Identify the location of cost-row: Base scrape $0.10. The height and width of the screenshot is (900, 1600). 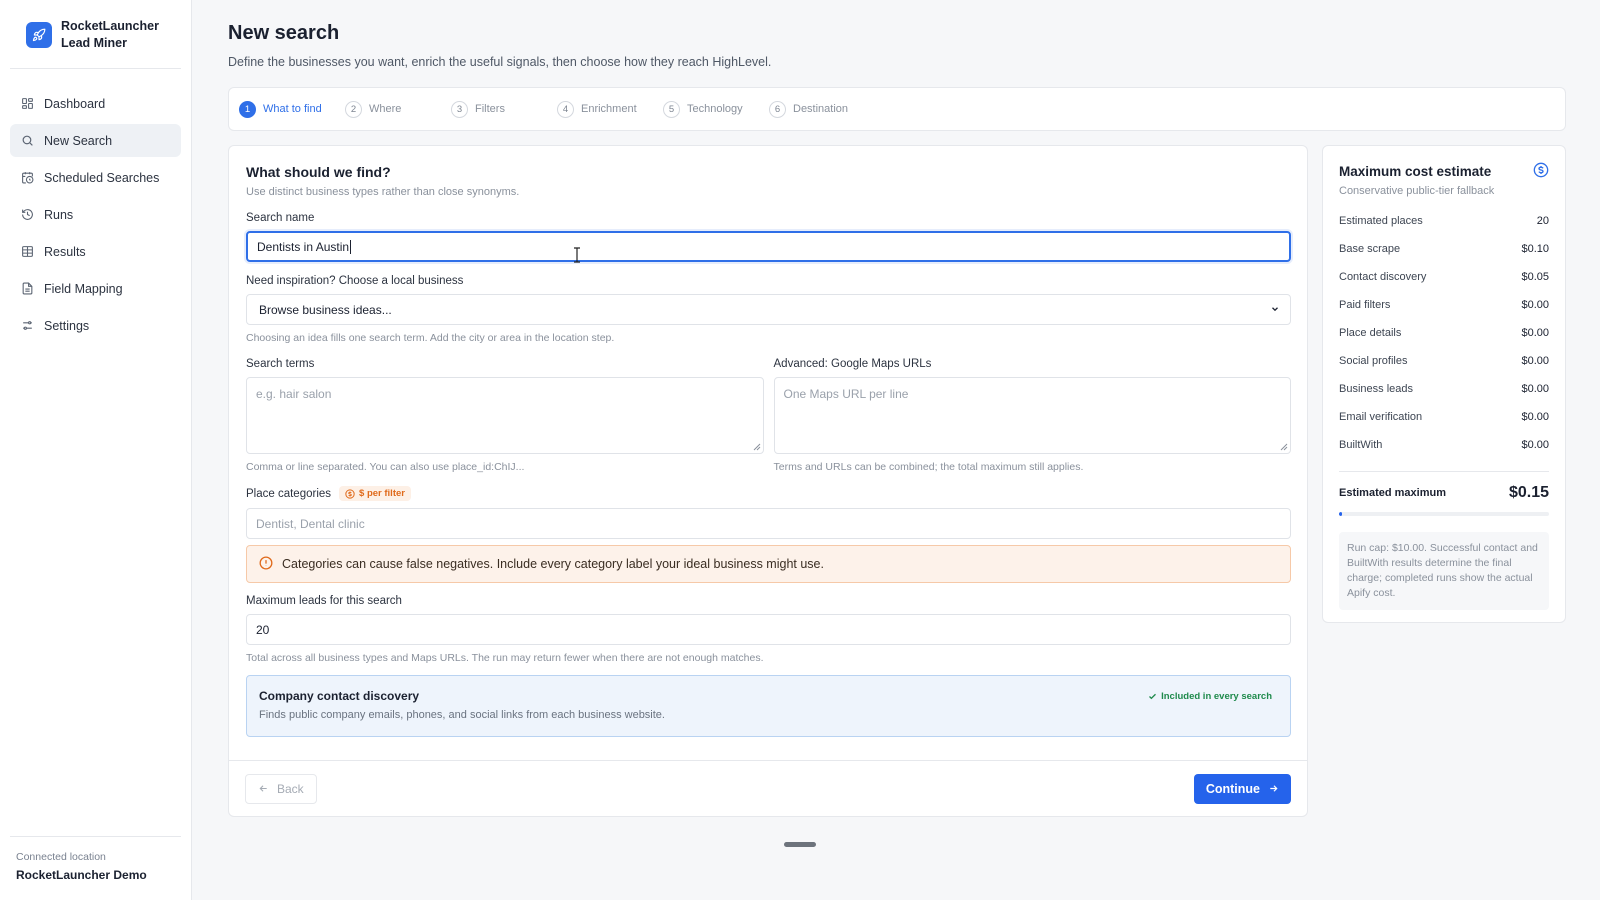
(1444, 257).